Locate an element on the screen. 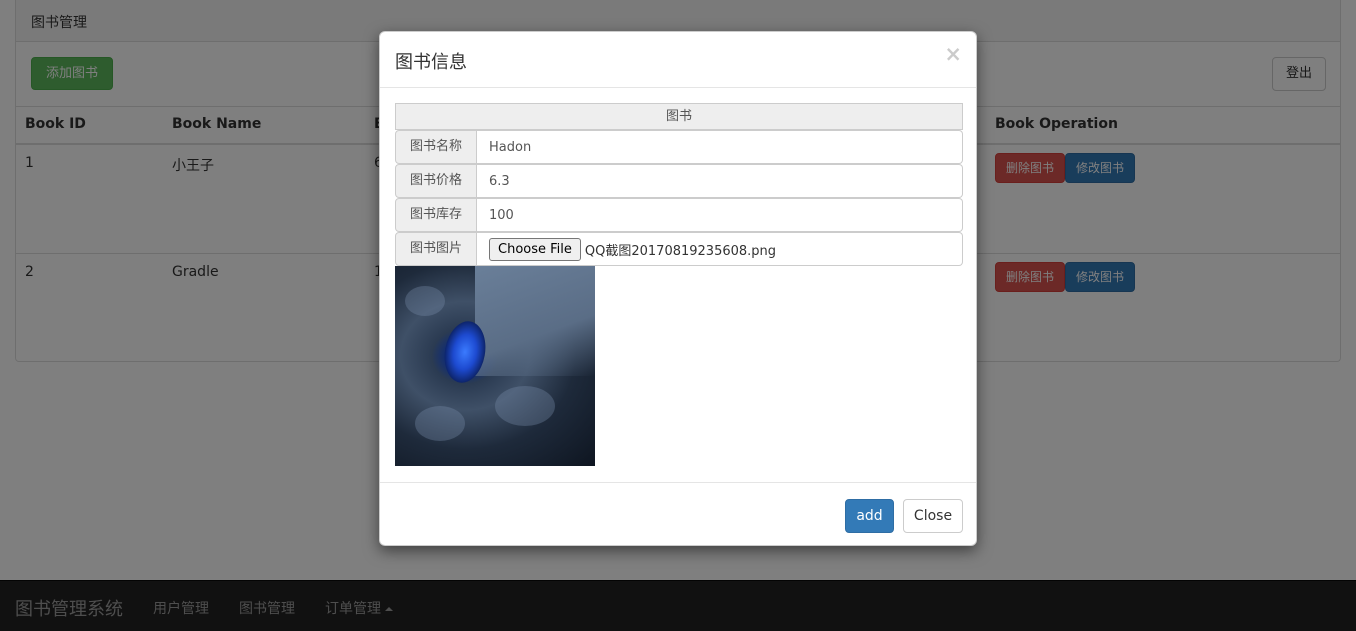 This screenshot has width=1356, height=631. book-name-input is located at coordinates (720, 147).